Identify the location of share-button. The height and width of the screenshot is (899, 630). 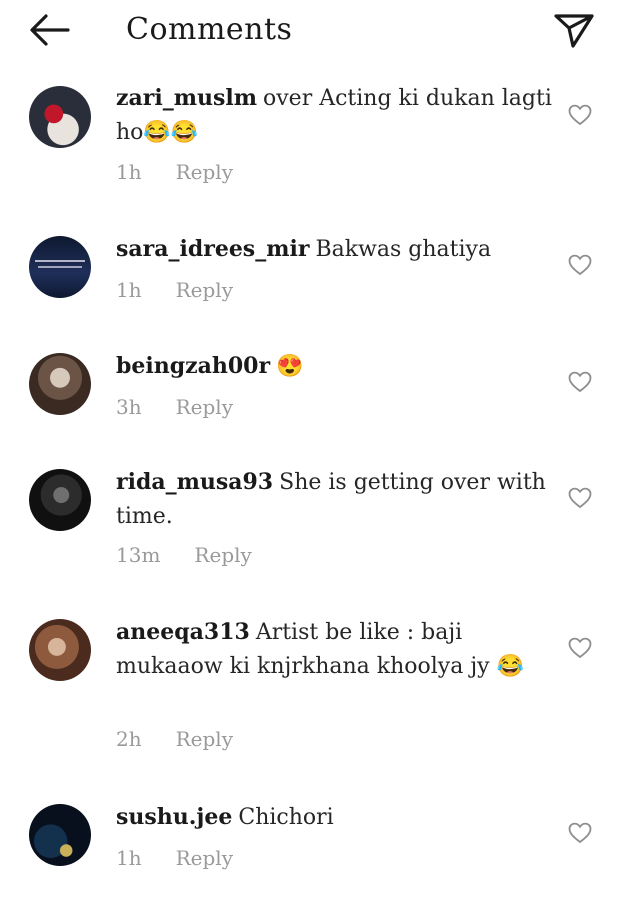
(574, 30).